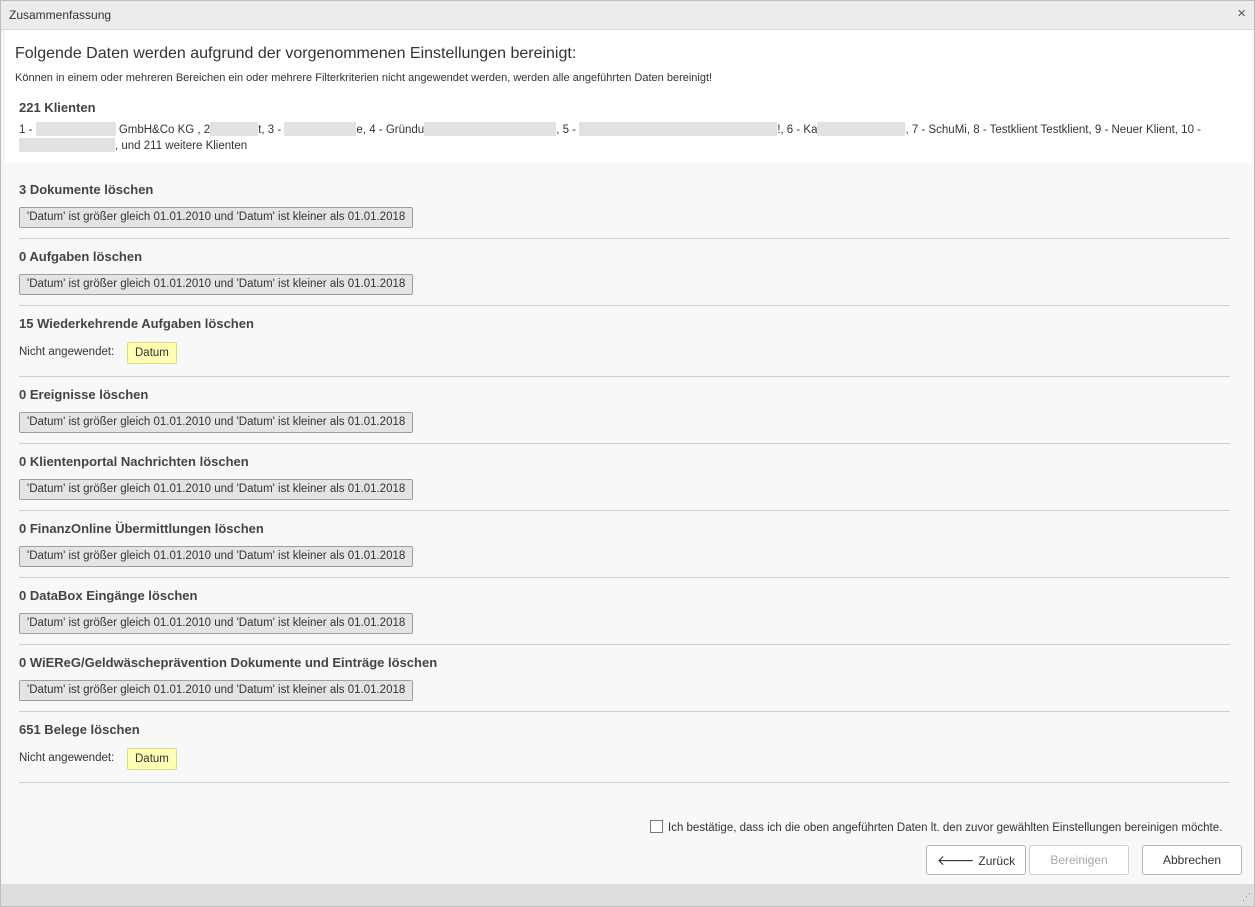 The width and height of the screenshot is (1255, 907). What do you see at coordinates (81, 256) in the screenshot?
I see `section-title: 0 Aufgaben löschen` at bounding box center [81, 256].